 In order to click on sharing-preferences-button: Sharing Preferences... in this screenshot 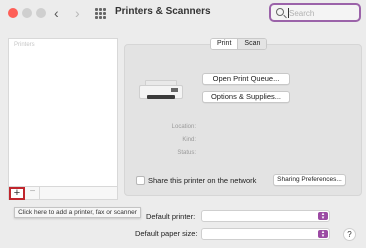, I will do `click(309, 180)`.